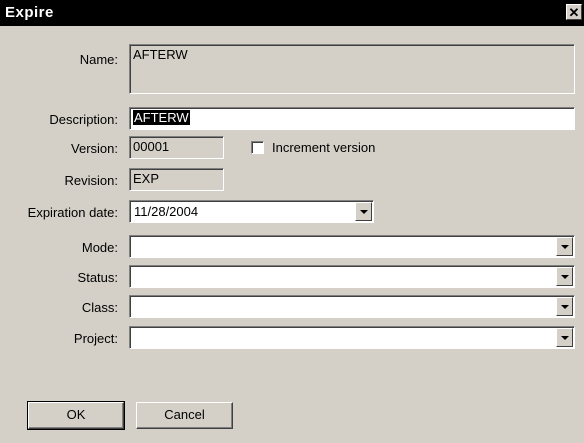 The height and width of the screenshot is (443, 584). Describe the element at coordinates (352, 306) in the screenshot. I see `class-combo` at that location.